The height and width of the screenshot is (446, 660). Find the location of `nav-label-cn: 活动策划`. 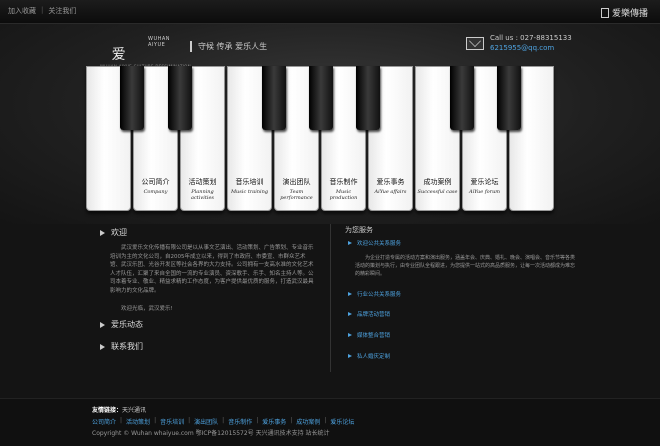

nav-label-cn: 活动策划 is located at coordinates (202, 182).